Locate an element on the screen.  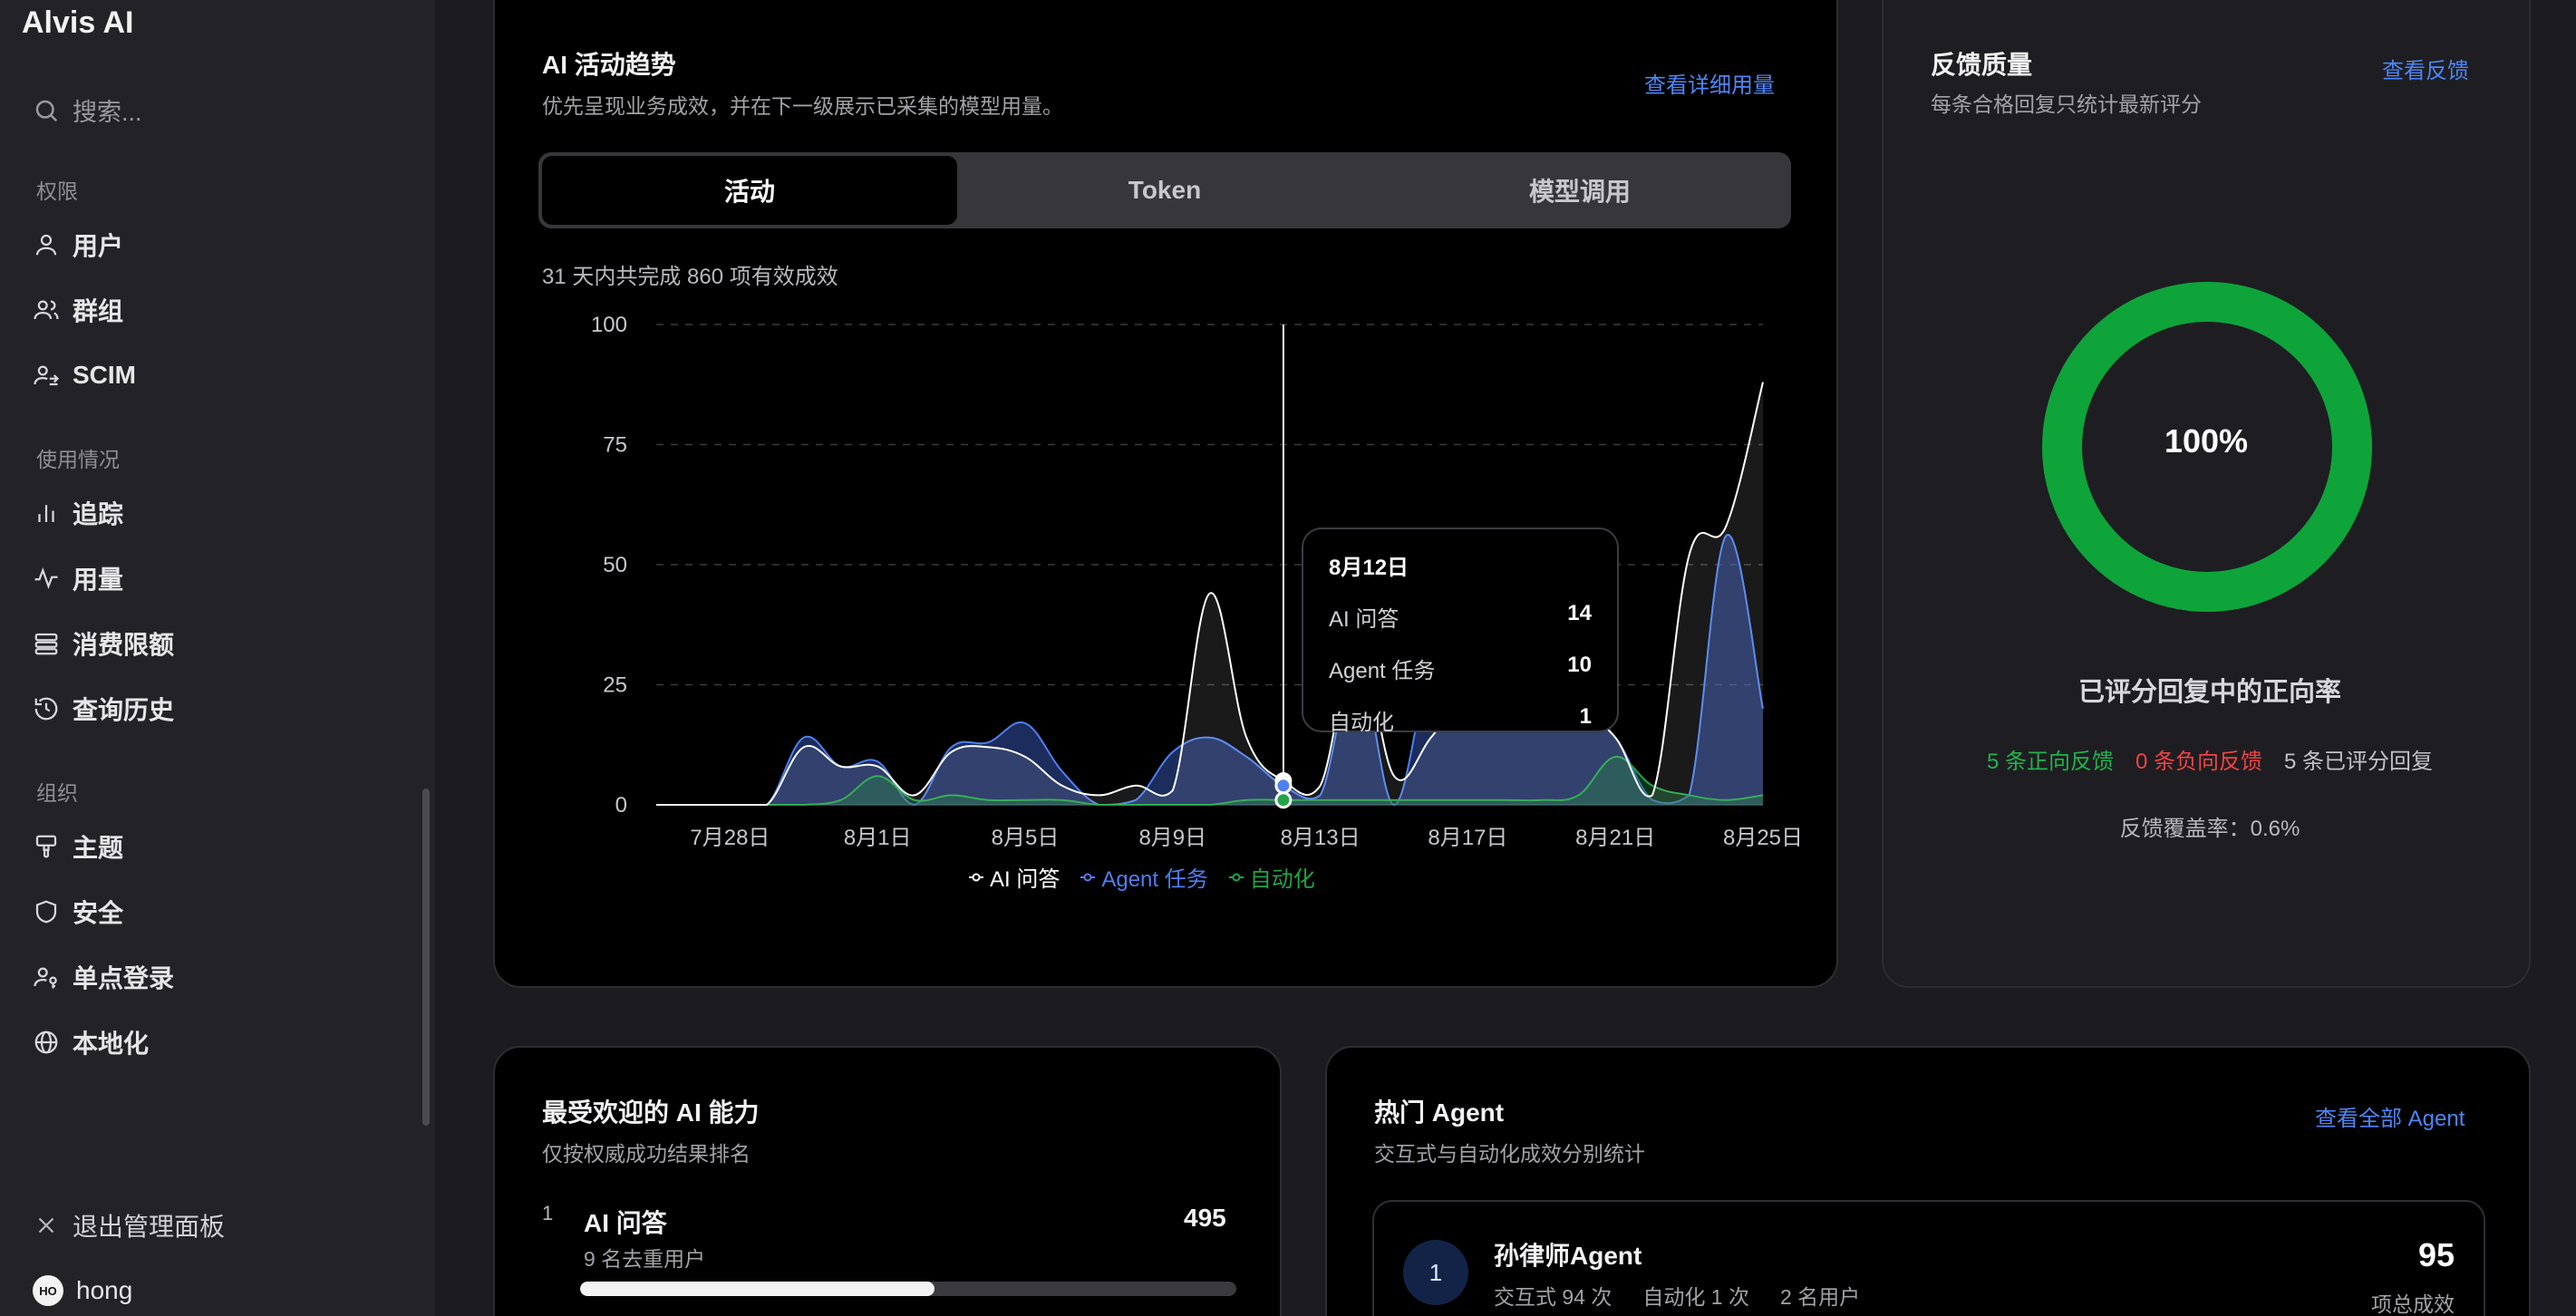
tab-token: Token is located at coordinates (1164, 190).